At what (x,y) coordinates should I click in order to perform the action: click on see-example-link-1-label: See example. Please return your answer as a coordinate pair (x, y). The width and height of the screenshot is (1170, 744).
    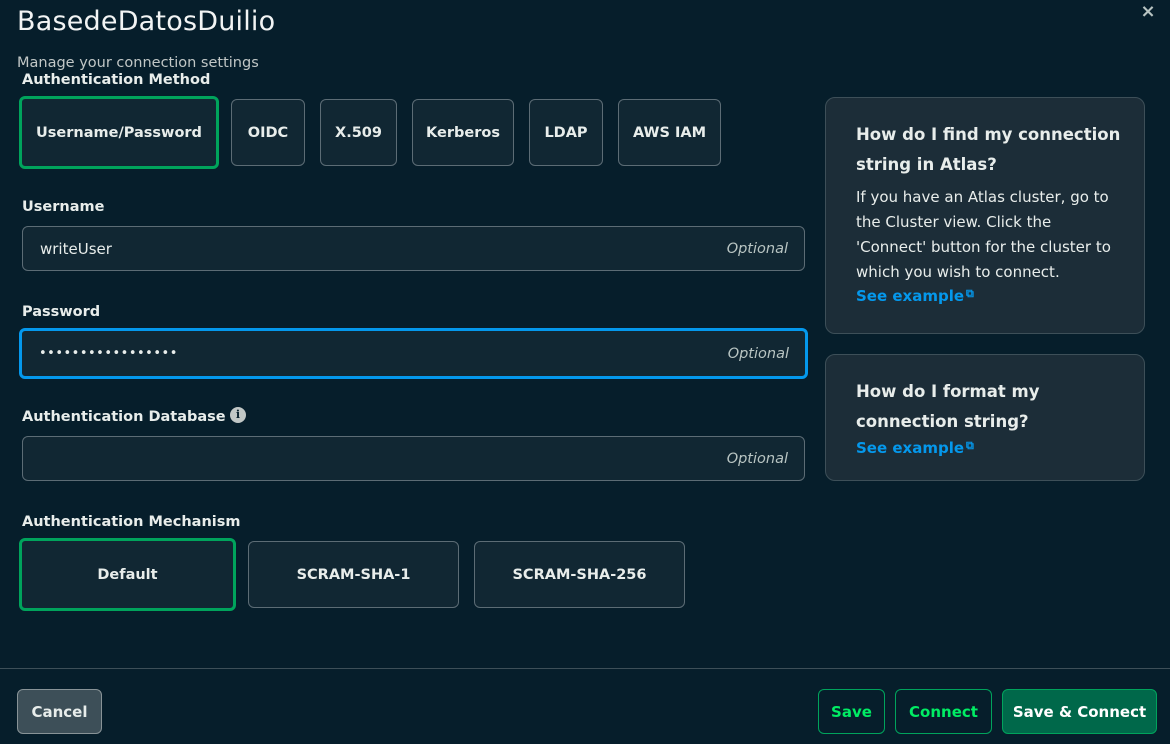
    Looking at the image, I should click on (910, 296).